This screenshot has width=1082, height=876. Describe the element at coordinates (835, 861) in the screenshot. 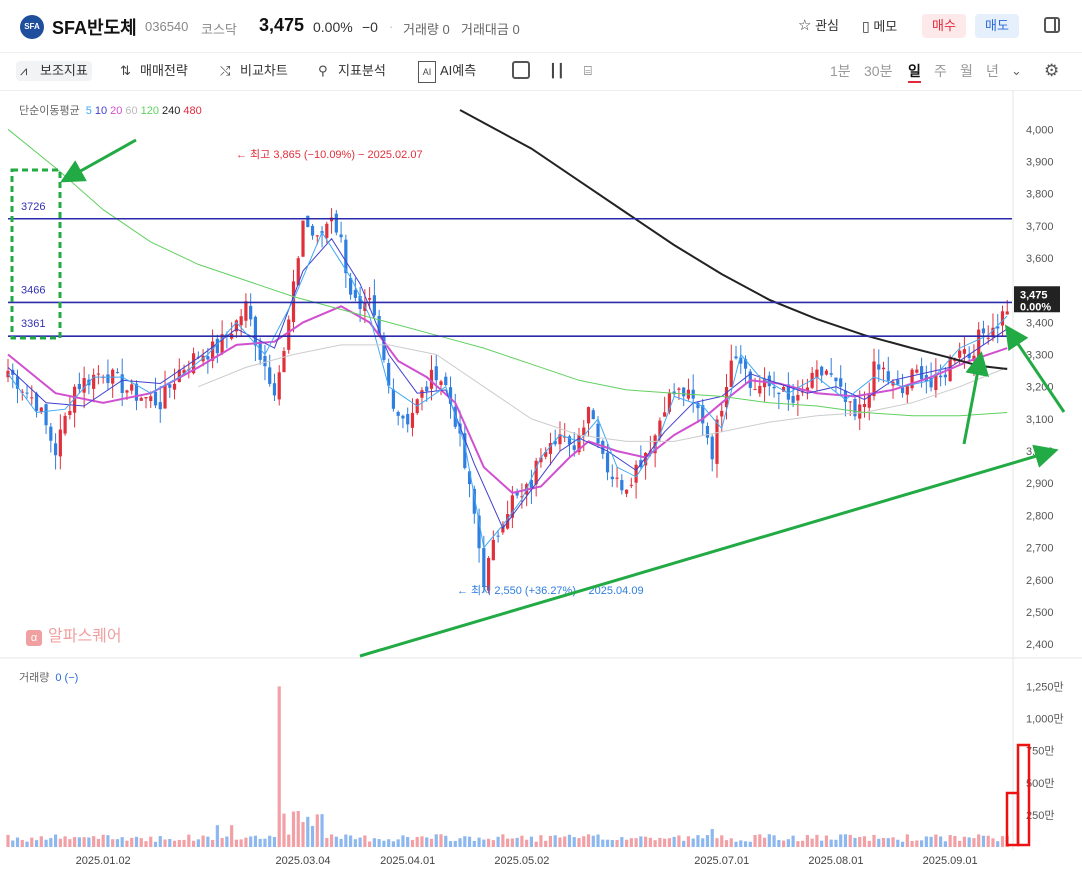

I see `date-tick-label: 2025.08.01` at that location.